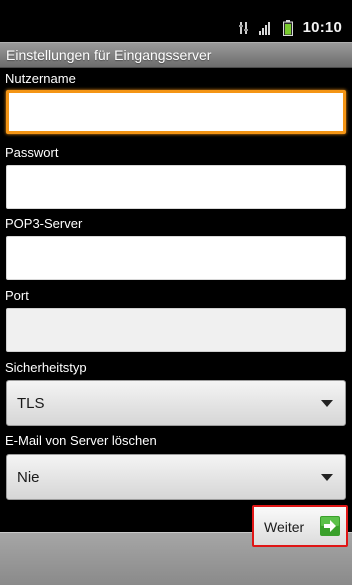 The image size is (352, 585). What do you see at coordinates (243, 28) in the screenshot?
I see `data-sync-icon` at bounding box center [243, 28].